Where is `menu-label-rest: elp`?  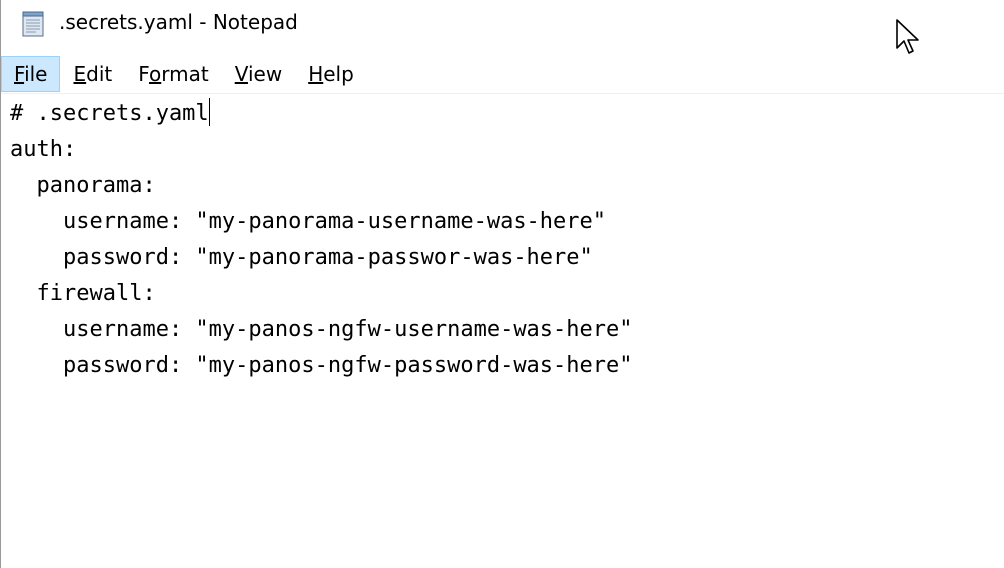
menu-label-rest: elp is located at coordinates (338, 74).